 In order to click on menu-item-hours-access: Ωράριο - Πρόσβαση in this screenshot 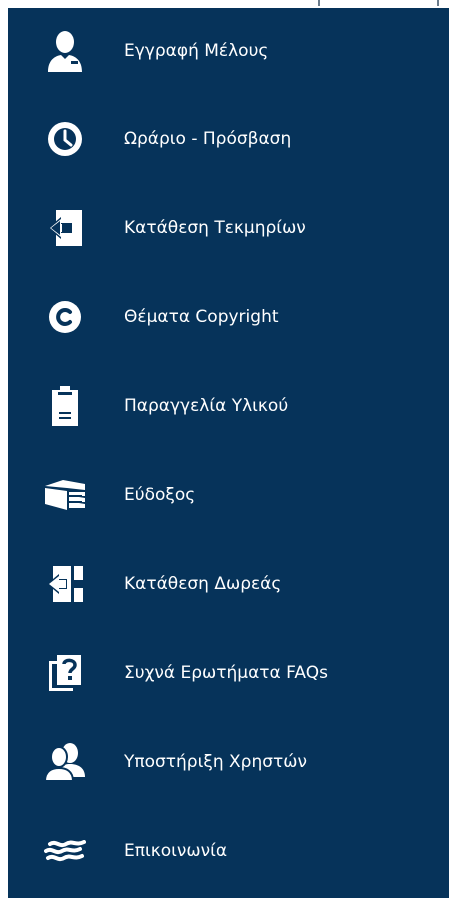, I will do `click(228, 138)`.